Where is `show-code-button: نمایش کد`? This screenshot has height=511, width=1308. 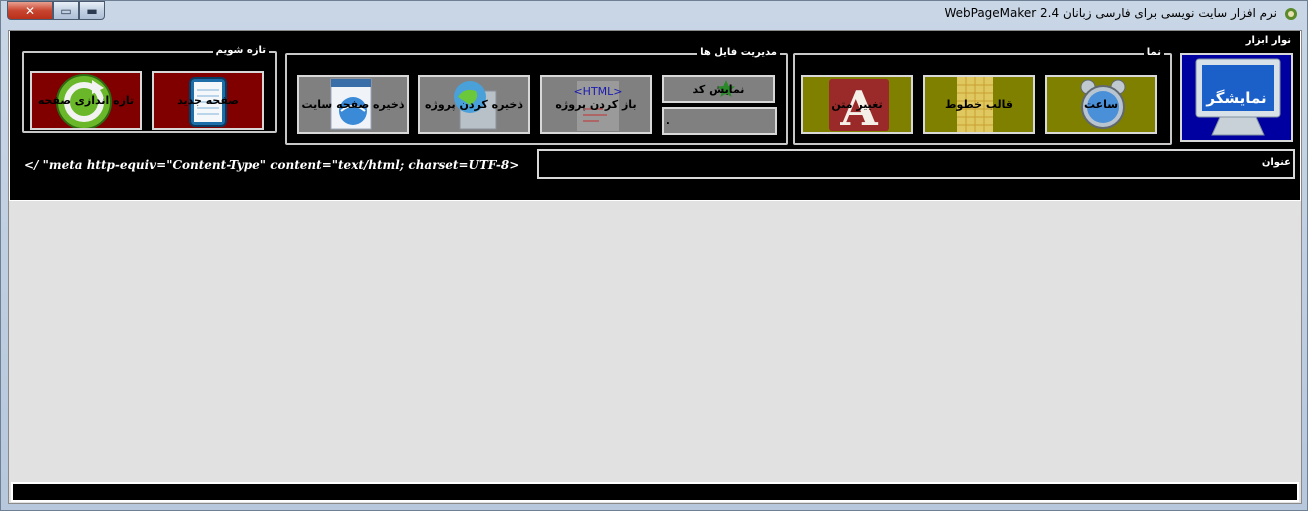
show-code-button: نمایش کد is located at coordinates (718, 89).